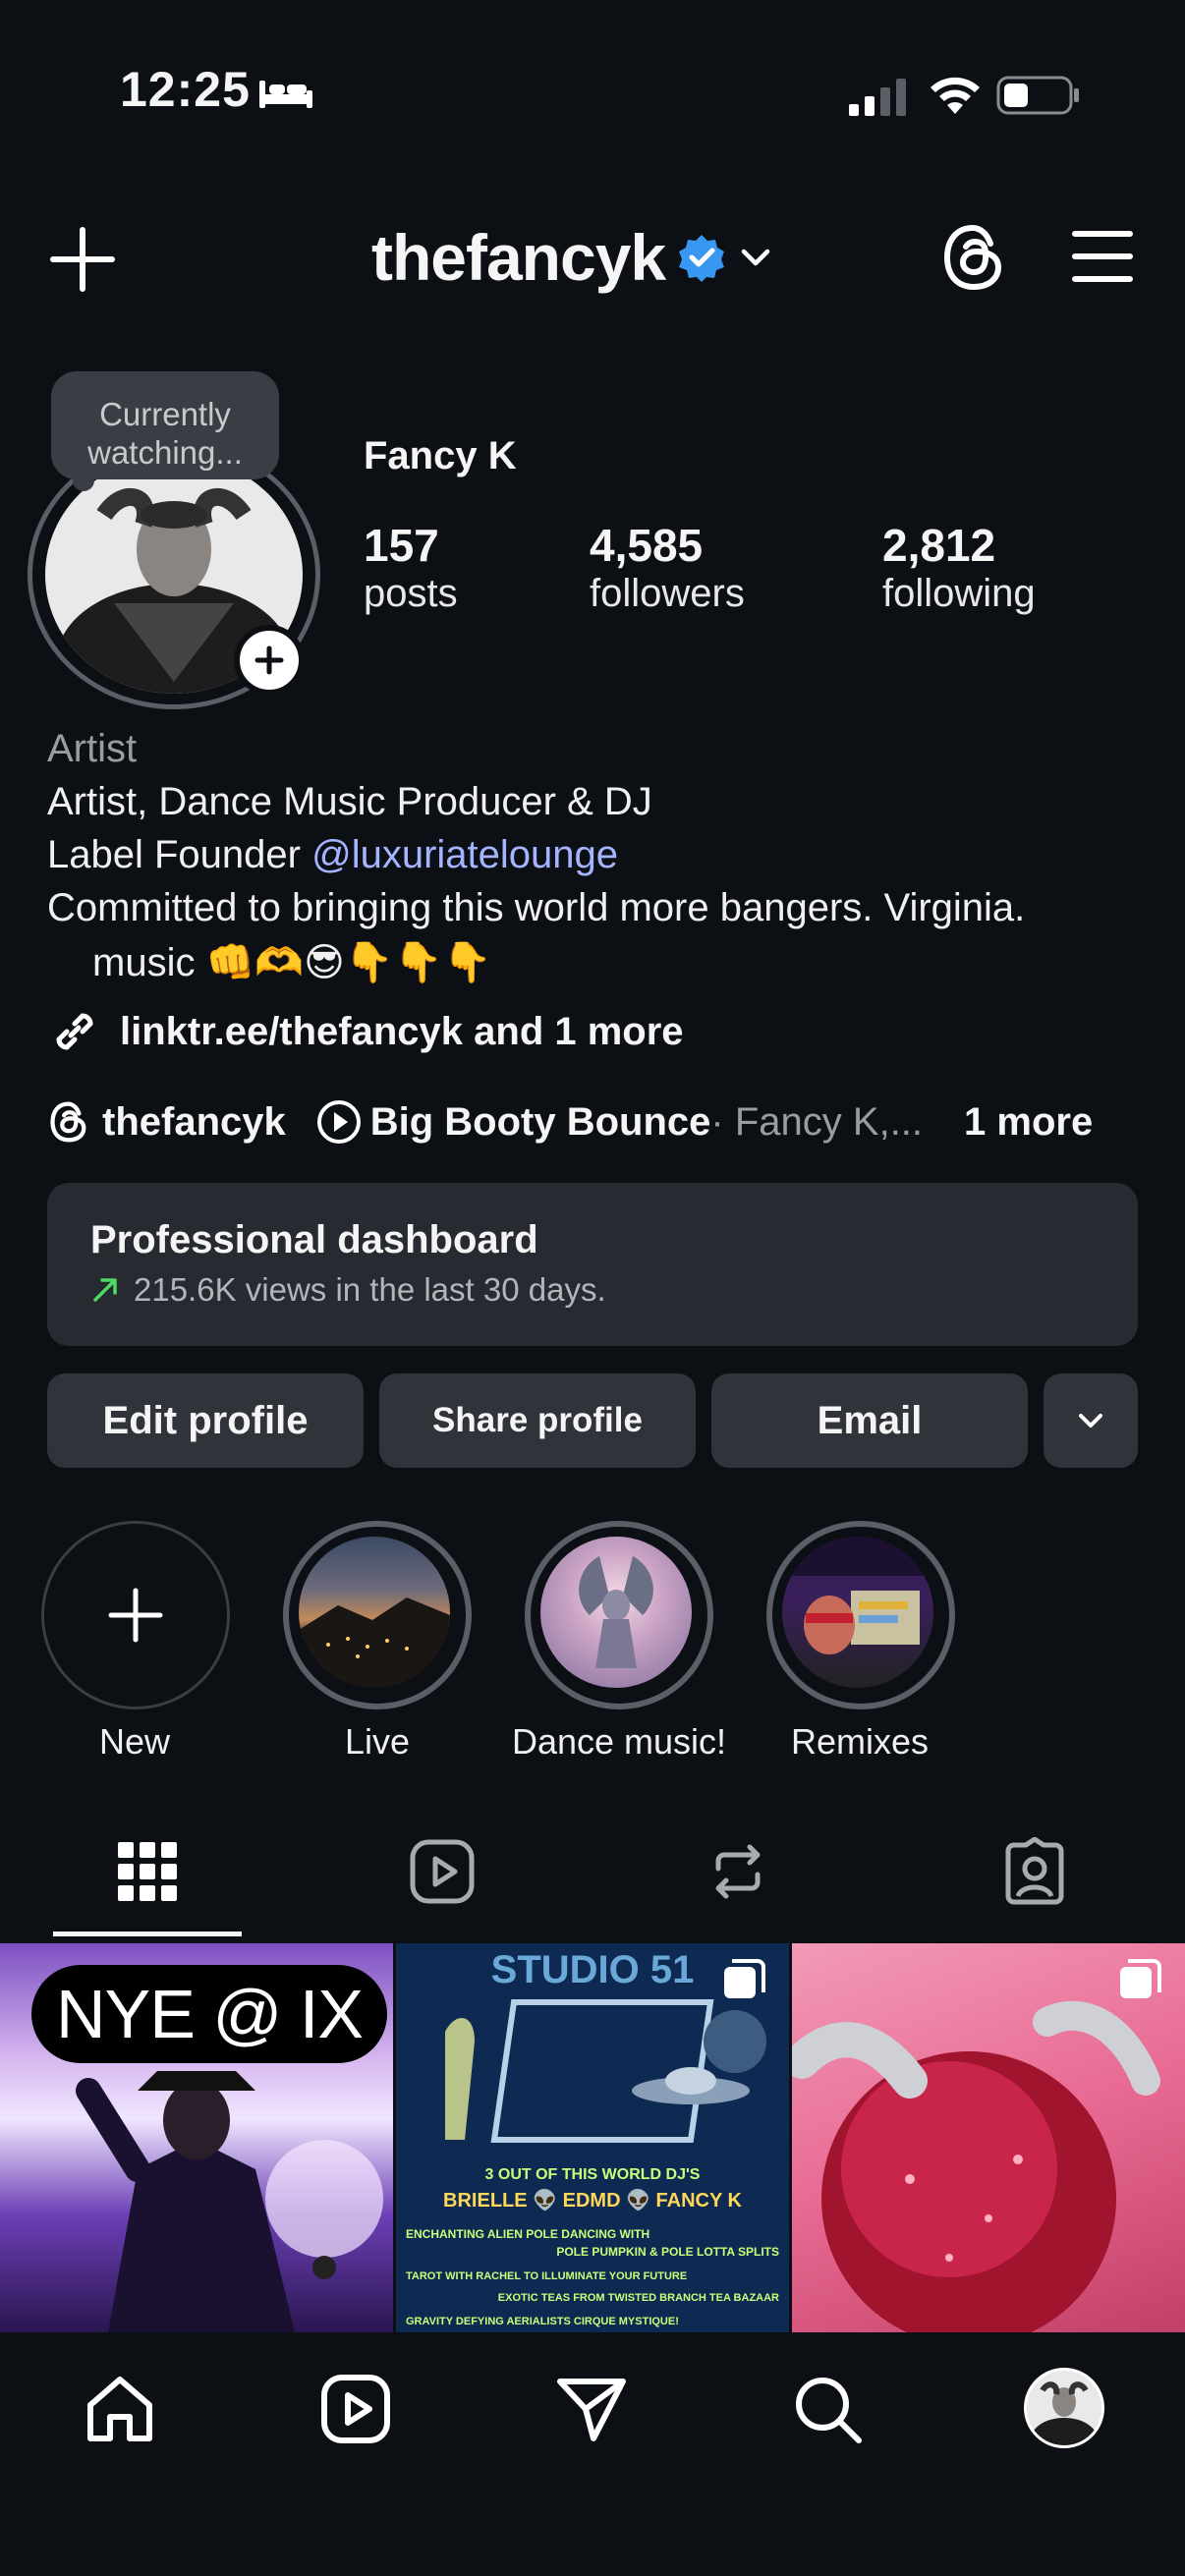 The height and width of the screenshot is (2576, 1185). I want to click on post-flyer-title: STUDIO 51, so click(593, 1969).